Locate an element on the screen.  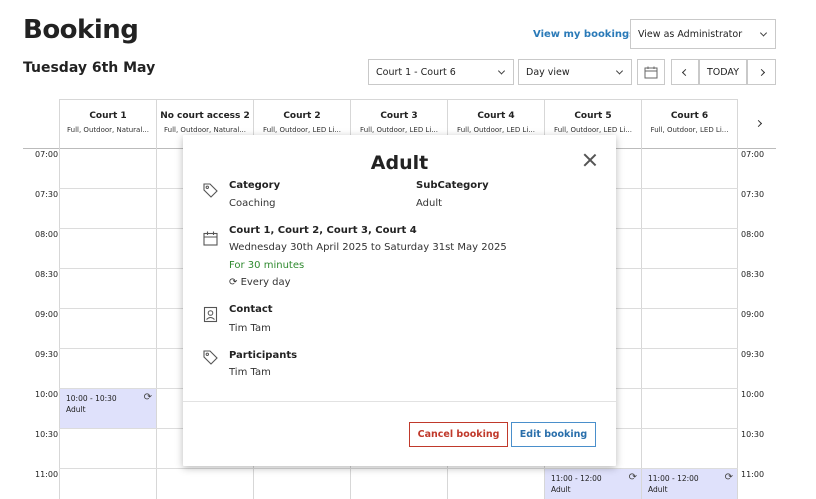
contact-value: Tim Tam is located at coordinates (250, 328).